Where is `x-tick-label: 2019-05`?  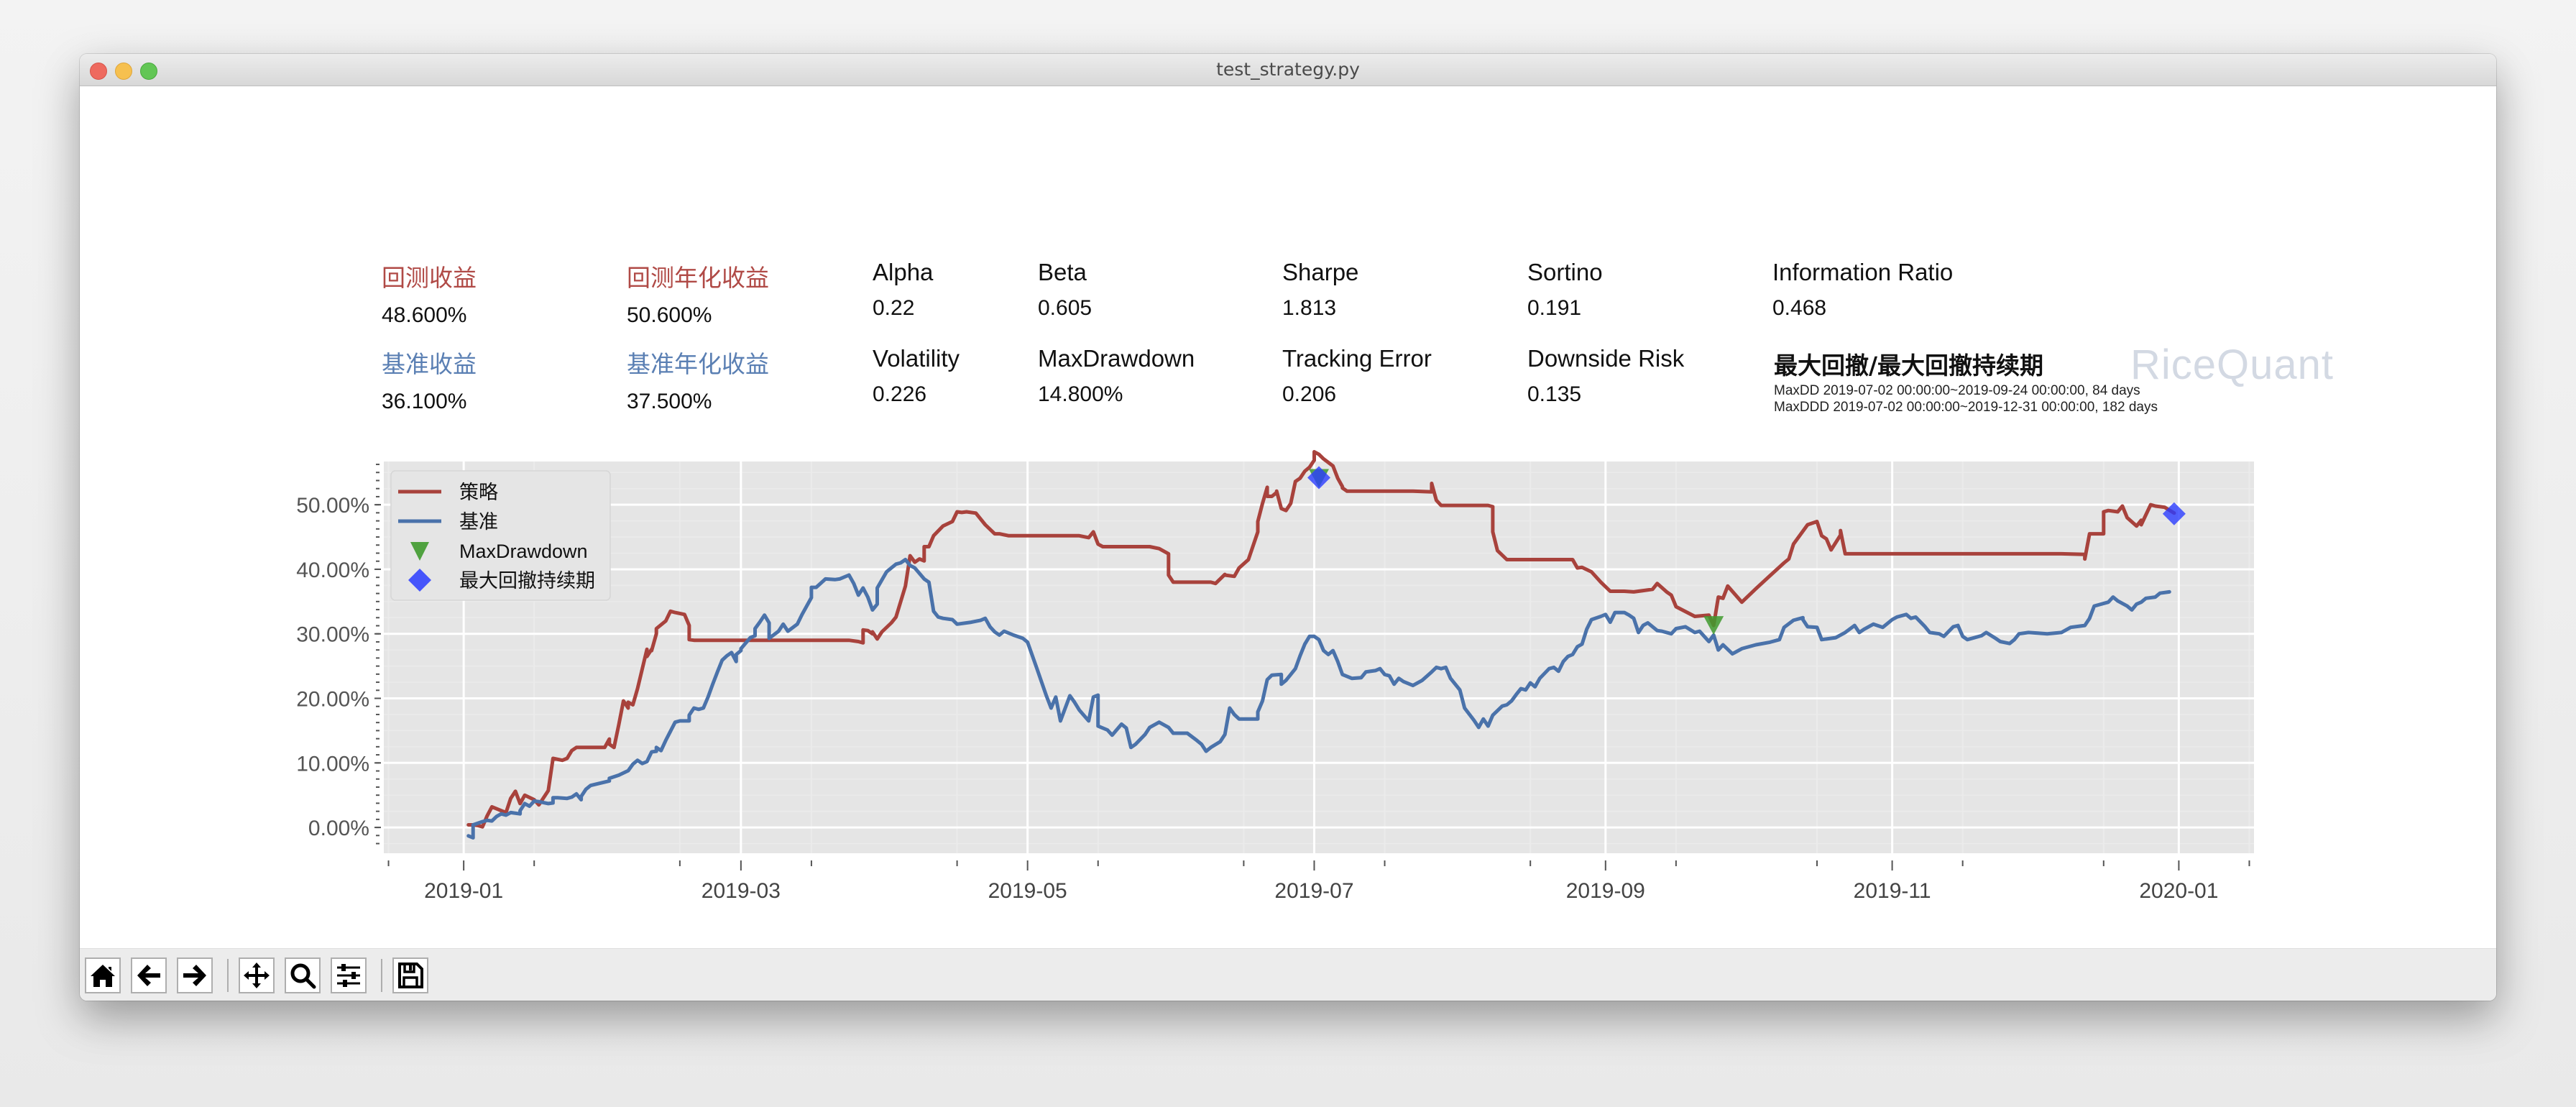 x-tick-label: 2019-05 is located at coordinates (1027, 891).